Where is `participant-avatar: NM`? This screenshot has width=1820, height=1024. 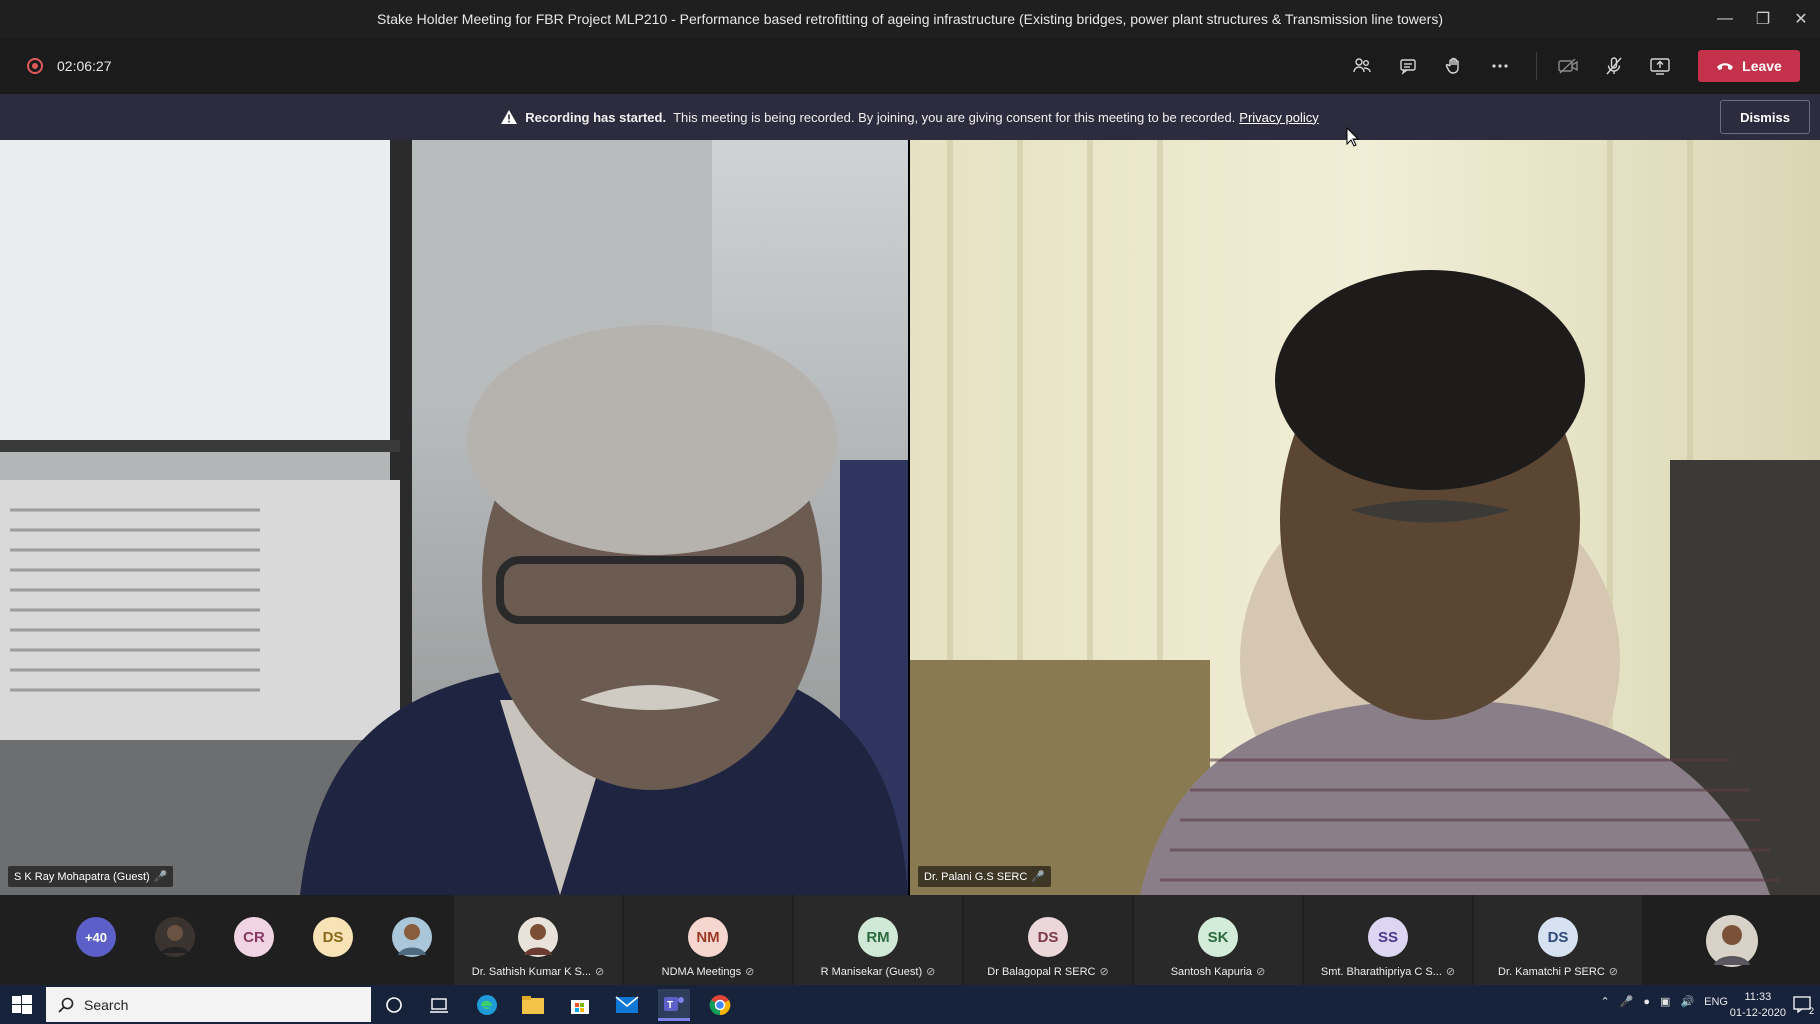 participant-avatar: NM is located at coordinates (708, 937).